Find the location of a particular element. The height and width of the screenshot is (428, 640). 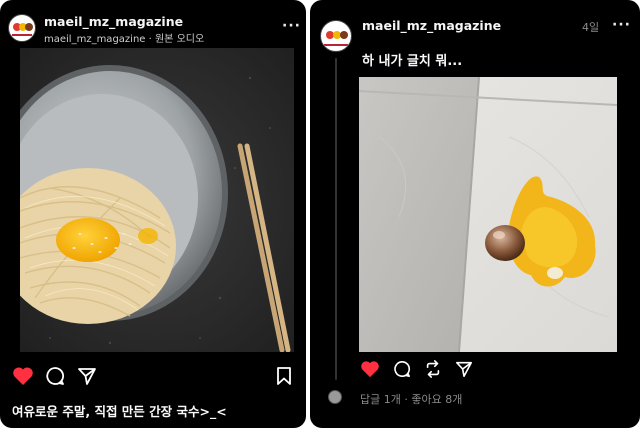

post-timestamp: 4일 is located at coordinates (591, 27).